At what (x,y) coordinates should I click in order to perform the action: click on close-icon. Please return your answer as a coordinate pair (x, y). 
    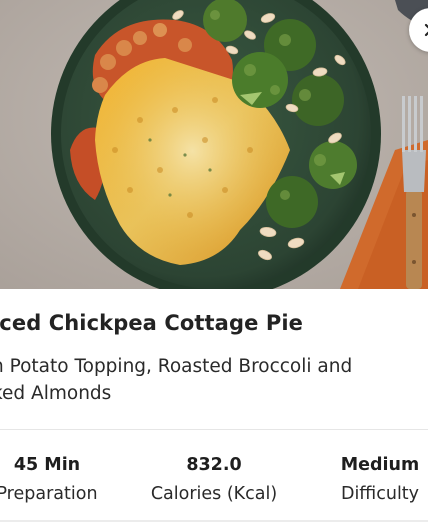
    Looking at the image, I should click on (426, 30).